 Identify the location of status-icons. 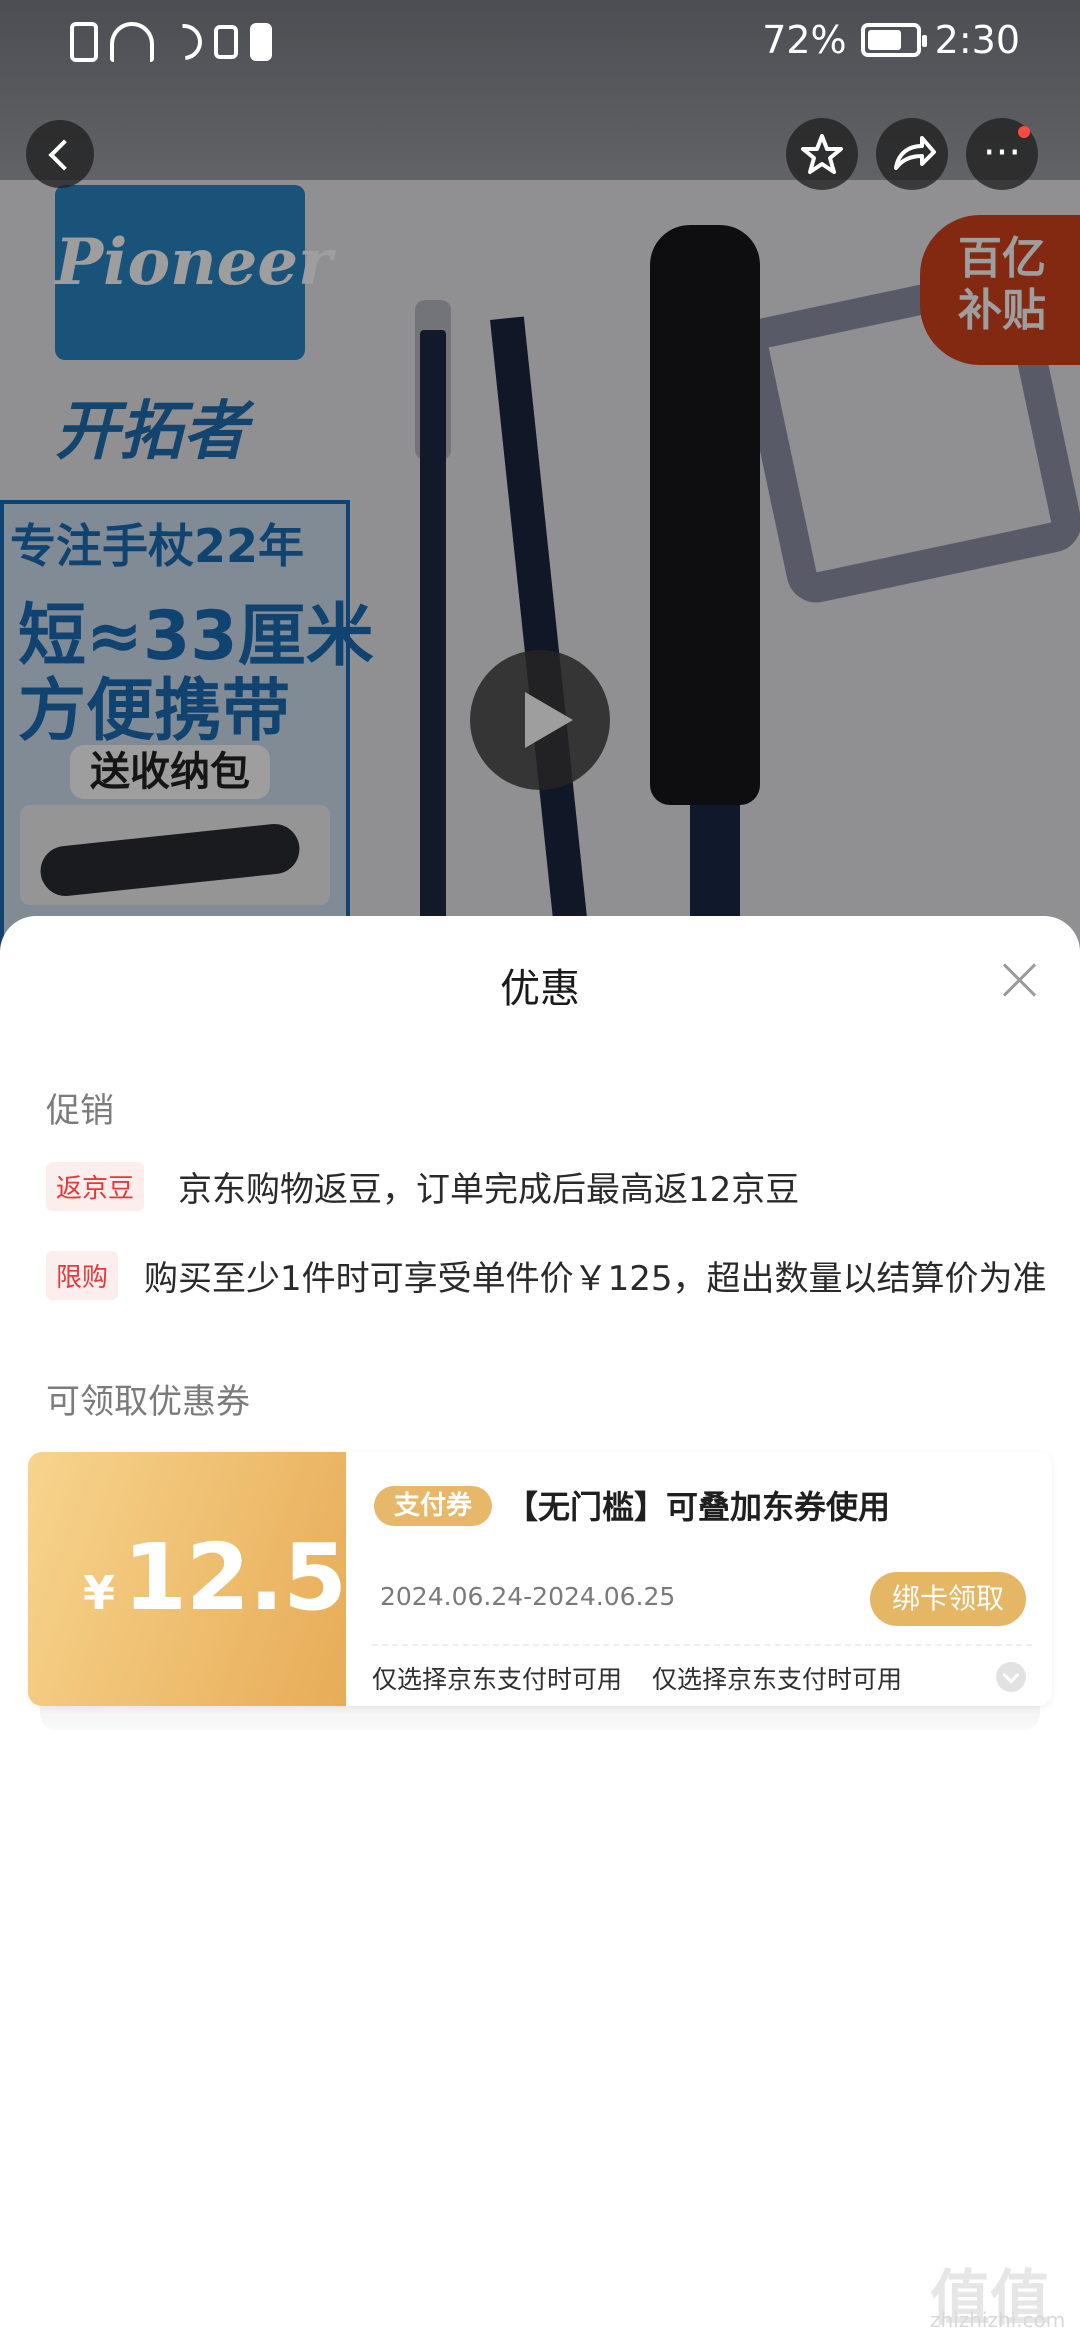
(171, 42).